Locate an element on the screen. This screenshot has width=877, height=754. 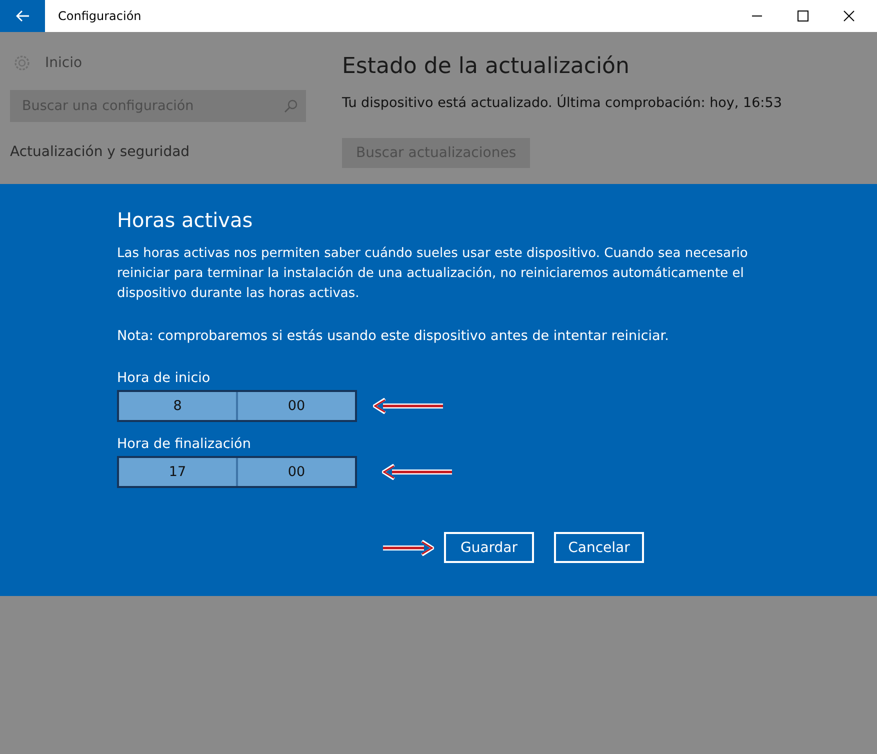
hour-value: 8 is located at coordinates (177, 406).